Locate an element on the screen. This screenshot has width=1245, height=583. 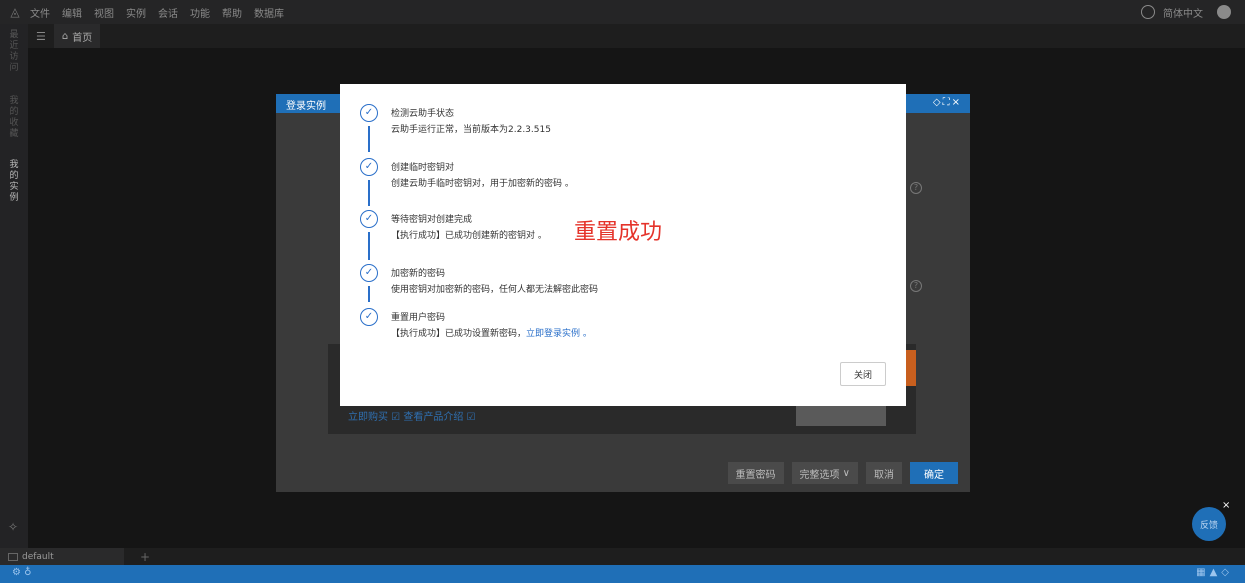
sidebar-favorites: 我的收藏 is located at coordinates (14, 118).